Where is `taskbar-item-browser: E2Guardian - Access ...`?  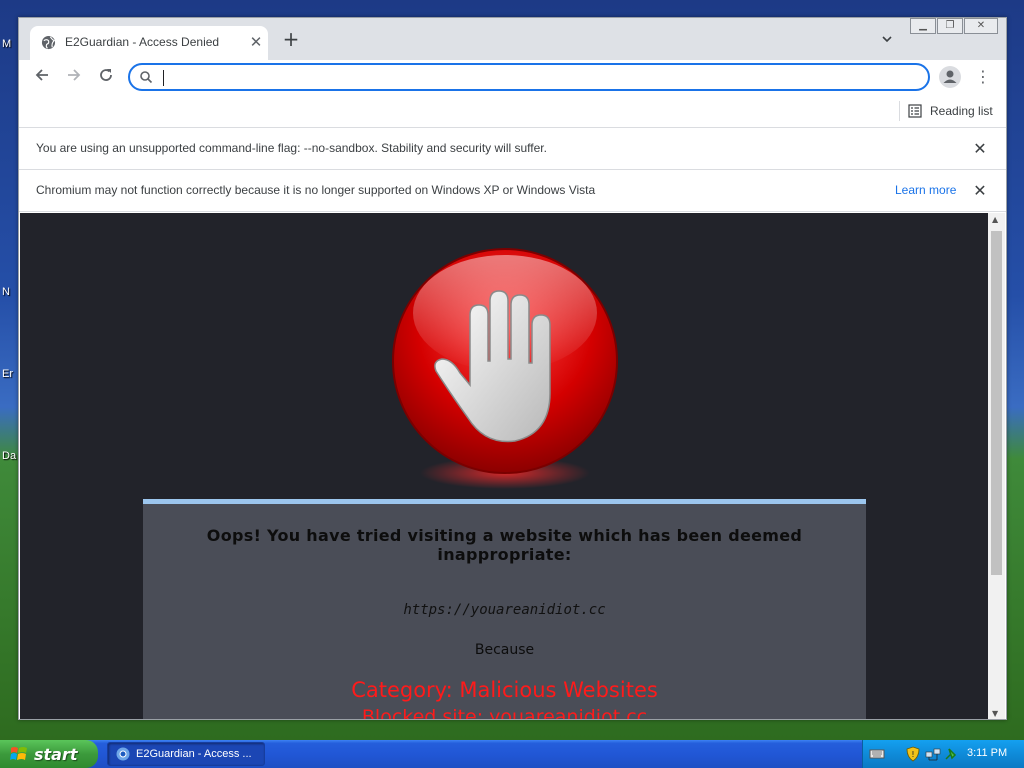 taskbar-item-browser: E2Guardian - Access ... is located at coordinates (186, 754).